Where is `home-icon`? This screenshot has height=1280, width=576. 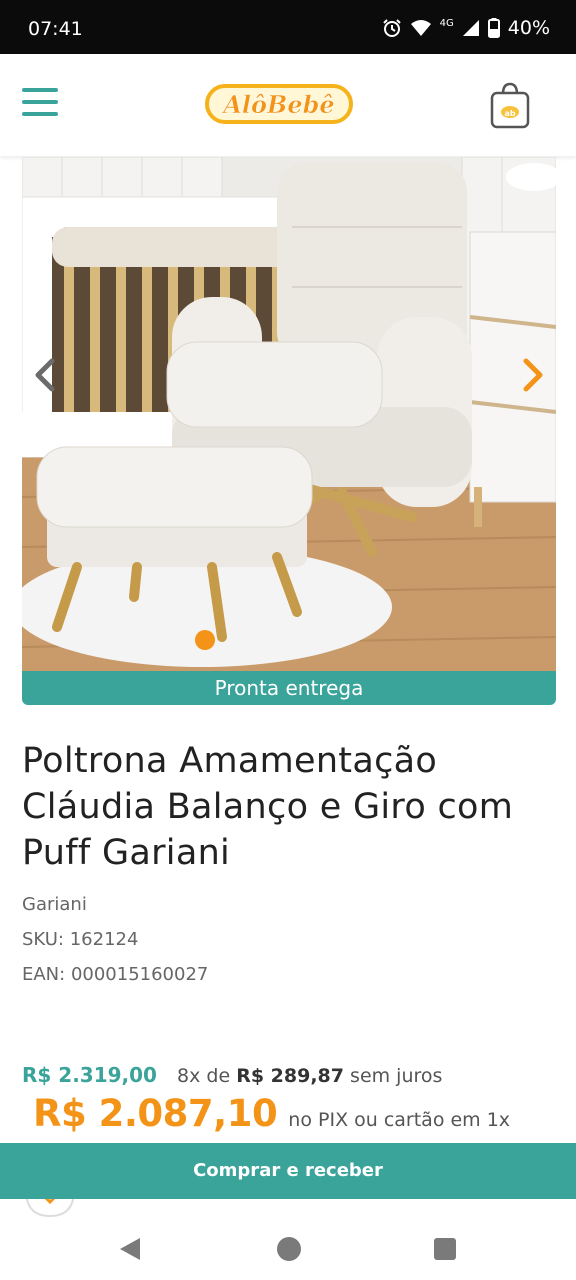 home-icon is located at coordinates (289, 1249).